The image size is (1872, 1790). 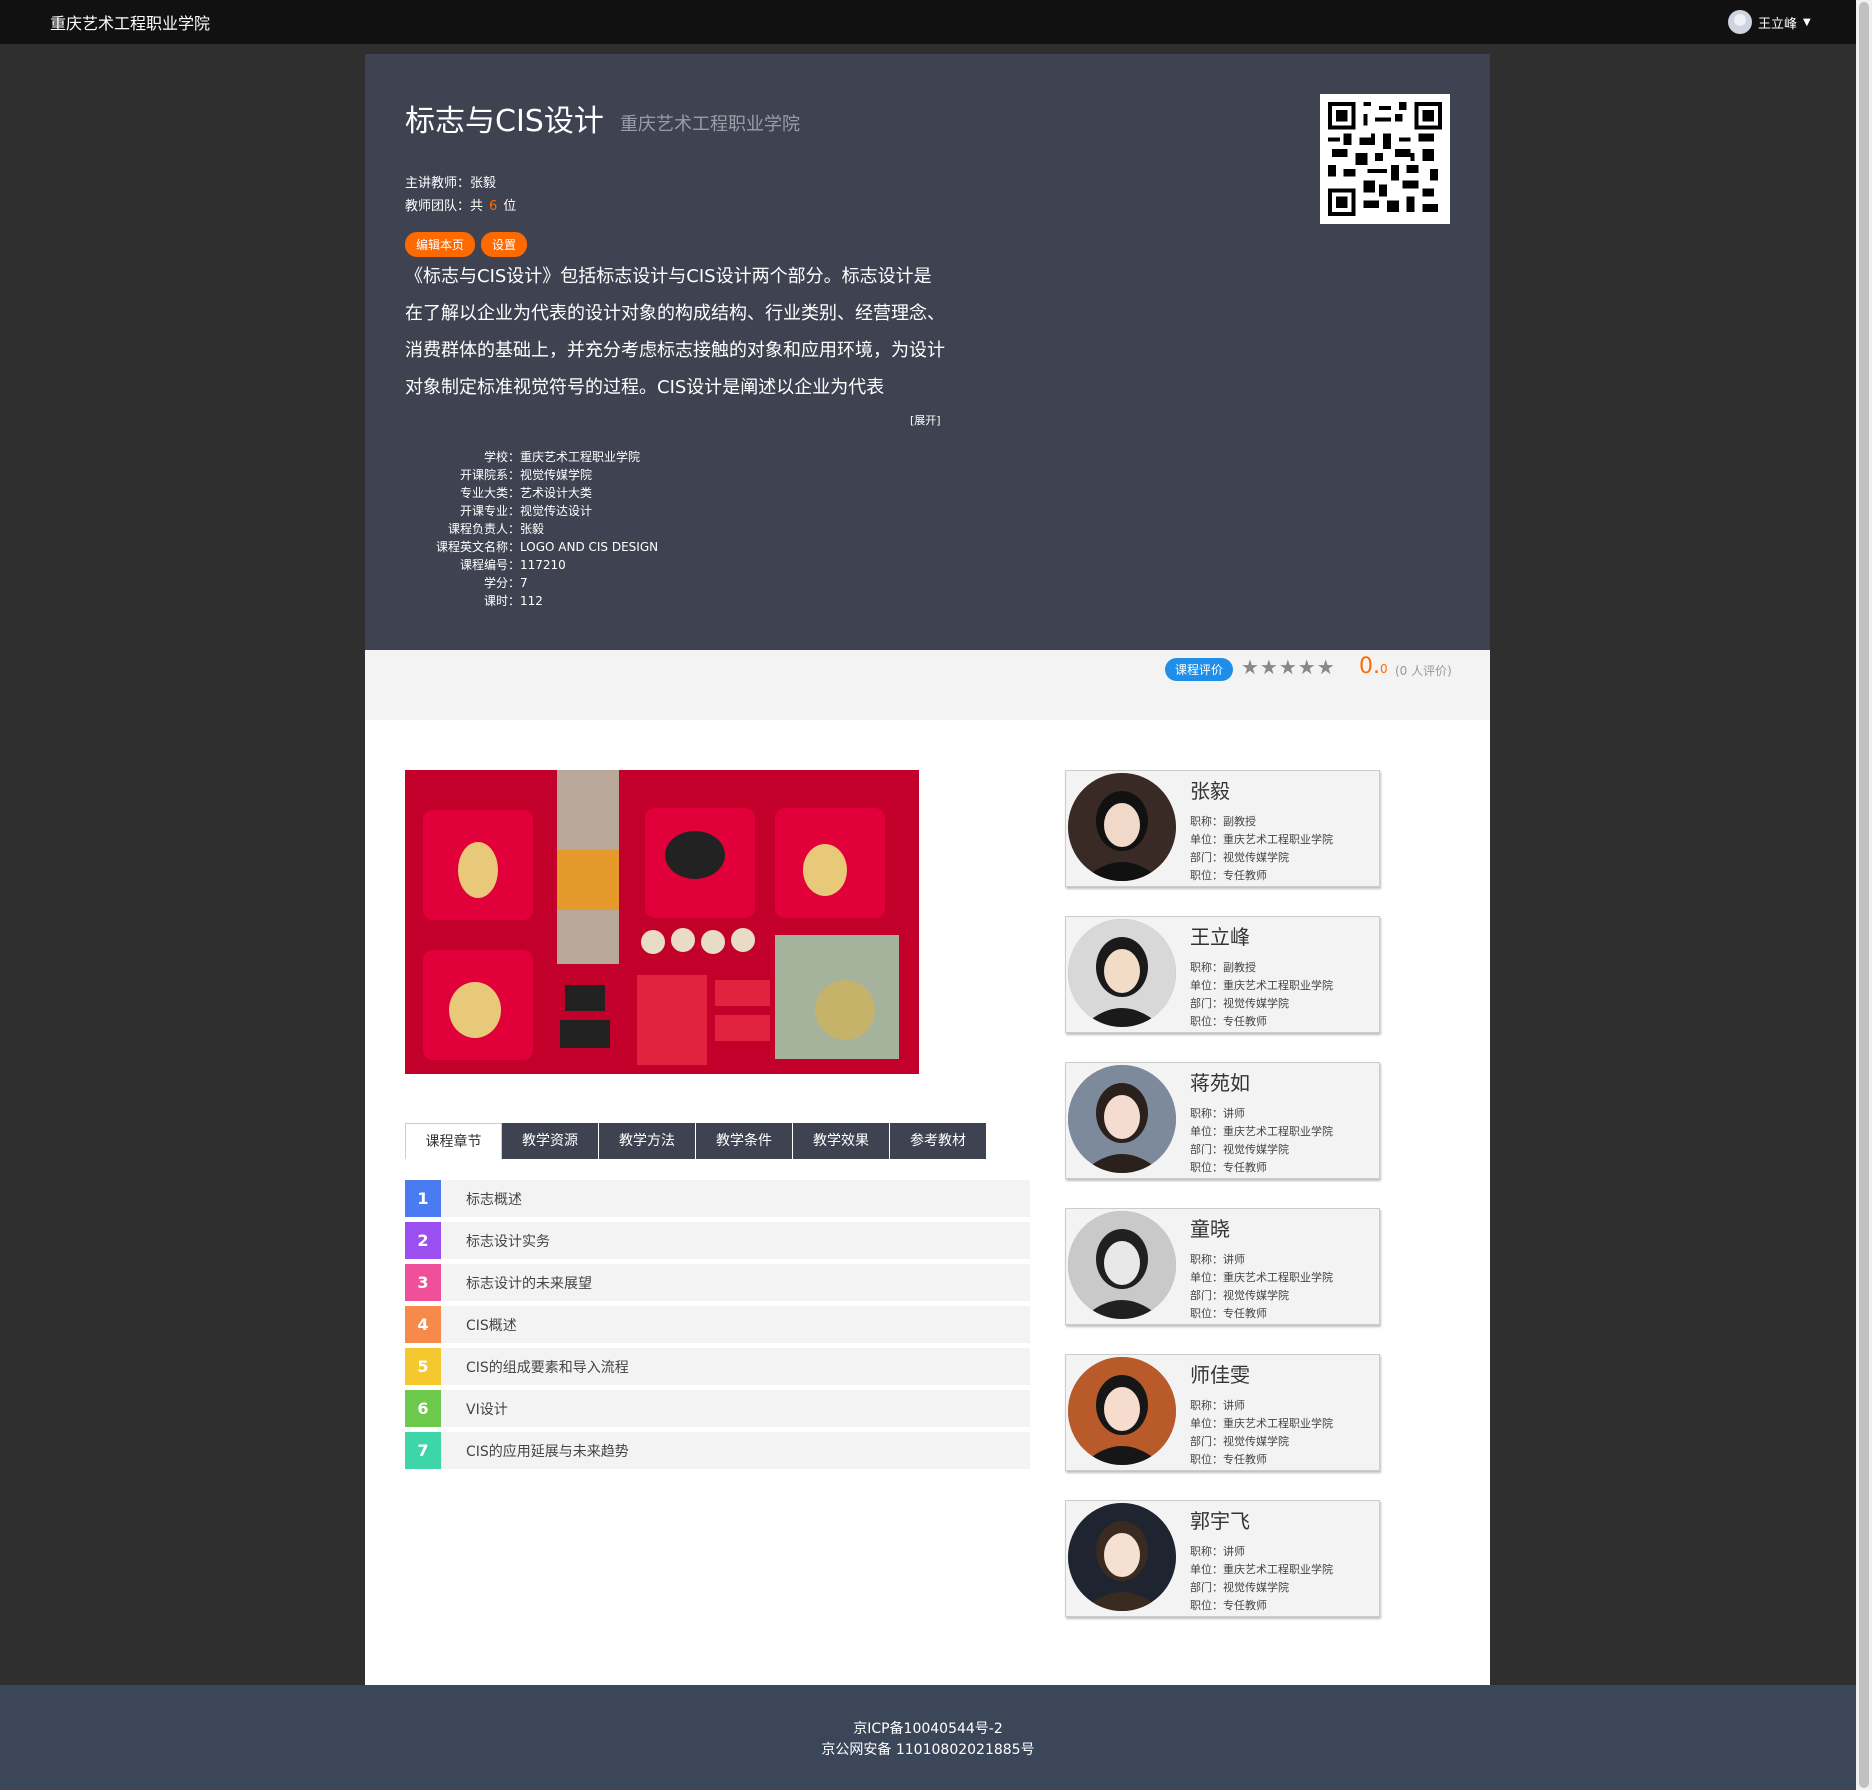 What do you see at coordinates (1222, 1266) in the screenshot?
I see `teacher-card: 童晓 职称：讲师 单位：重庆艺术工程职业学院 部门：视觉传媒学院 职位：专任教师` at bounding box center [1222, 1266].